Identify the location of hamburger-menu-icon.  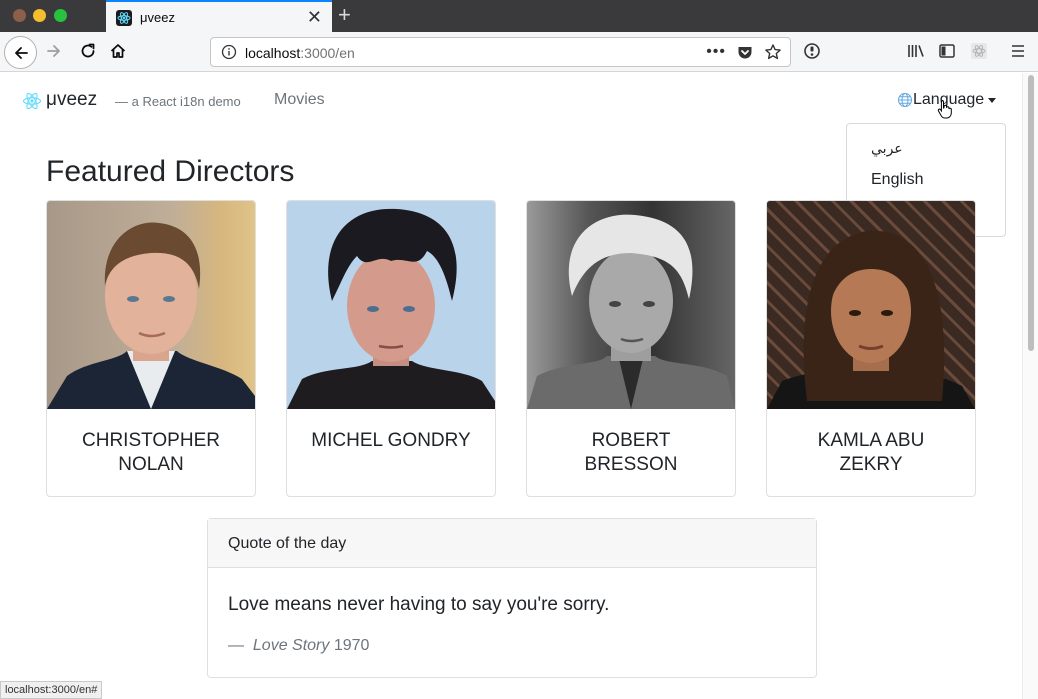
(1018, 51).